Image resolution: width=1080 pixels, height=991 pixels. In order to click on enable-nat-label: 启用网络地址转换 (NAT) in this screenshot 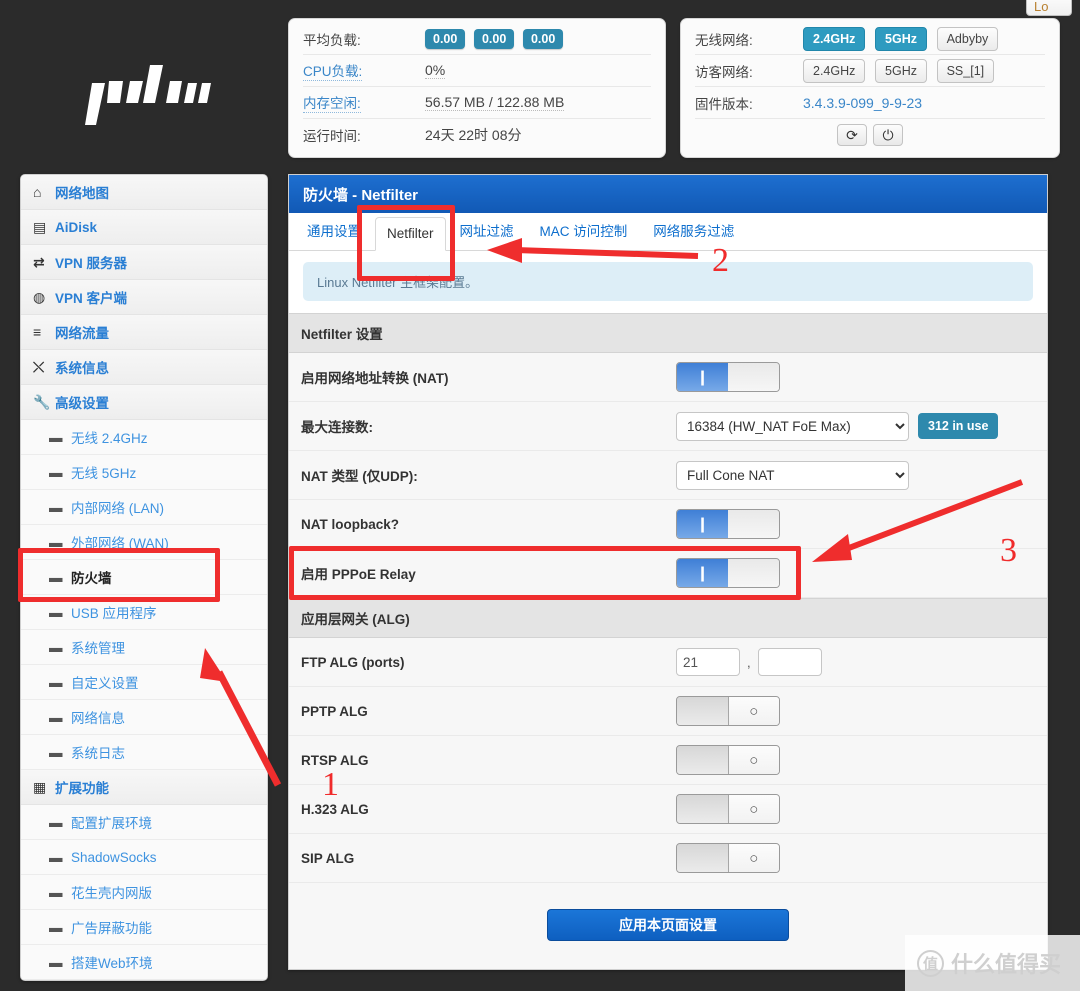, I will do `click(375, 378)`.